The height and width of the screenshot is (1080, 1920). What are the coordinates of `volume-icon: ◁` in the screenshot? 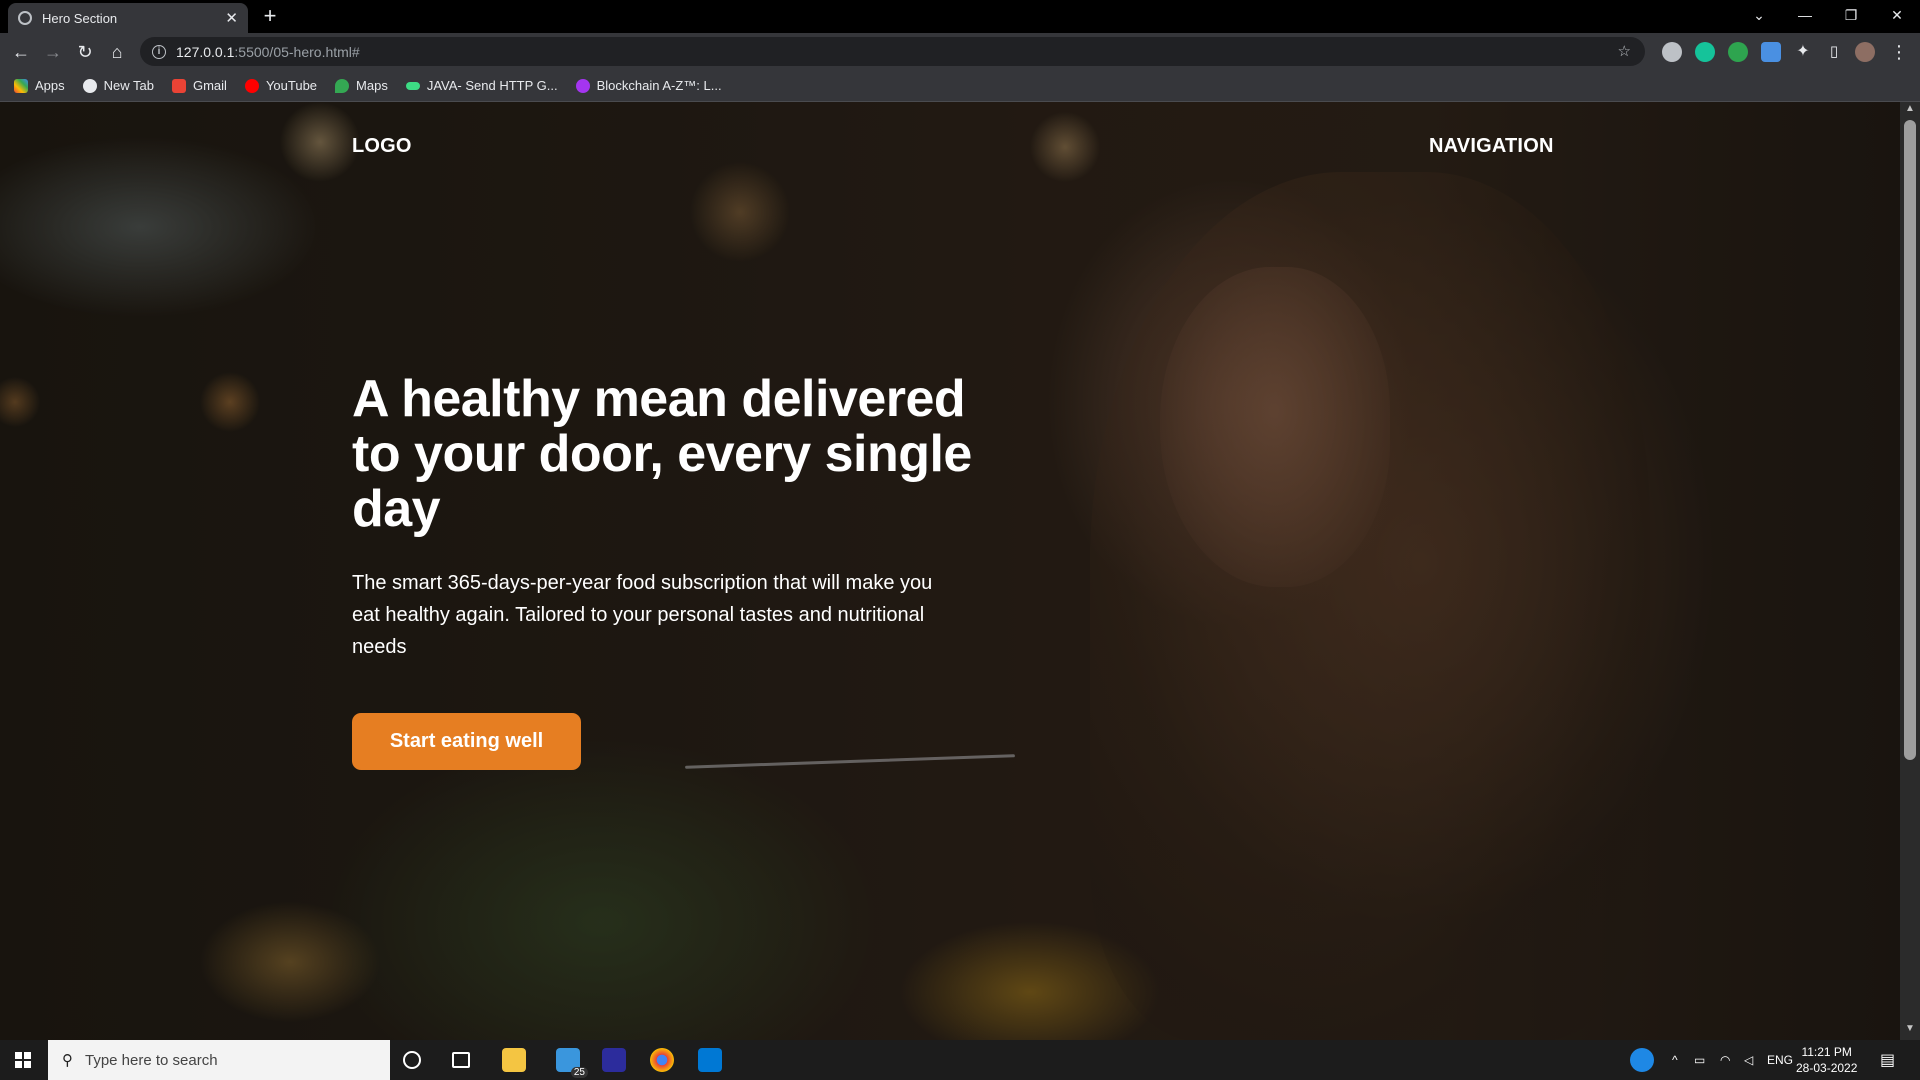 It's located at (1748, 1060).